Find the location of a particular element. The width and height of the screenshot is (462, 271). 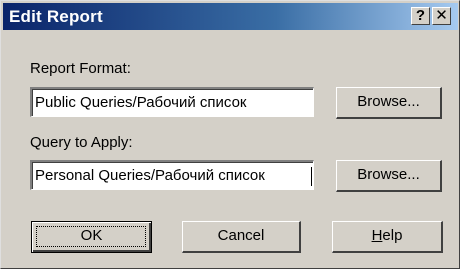

text-caret is located at coordinates (311, 176).